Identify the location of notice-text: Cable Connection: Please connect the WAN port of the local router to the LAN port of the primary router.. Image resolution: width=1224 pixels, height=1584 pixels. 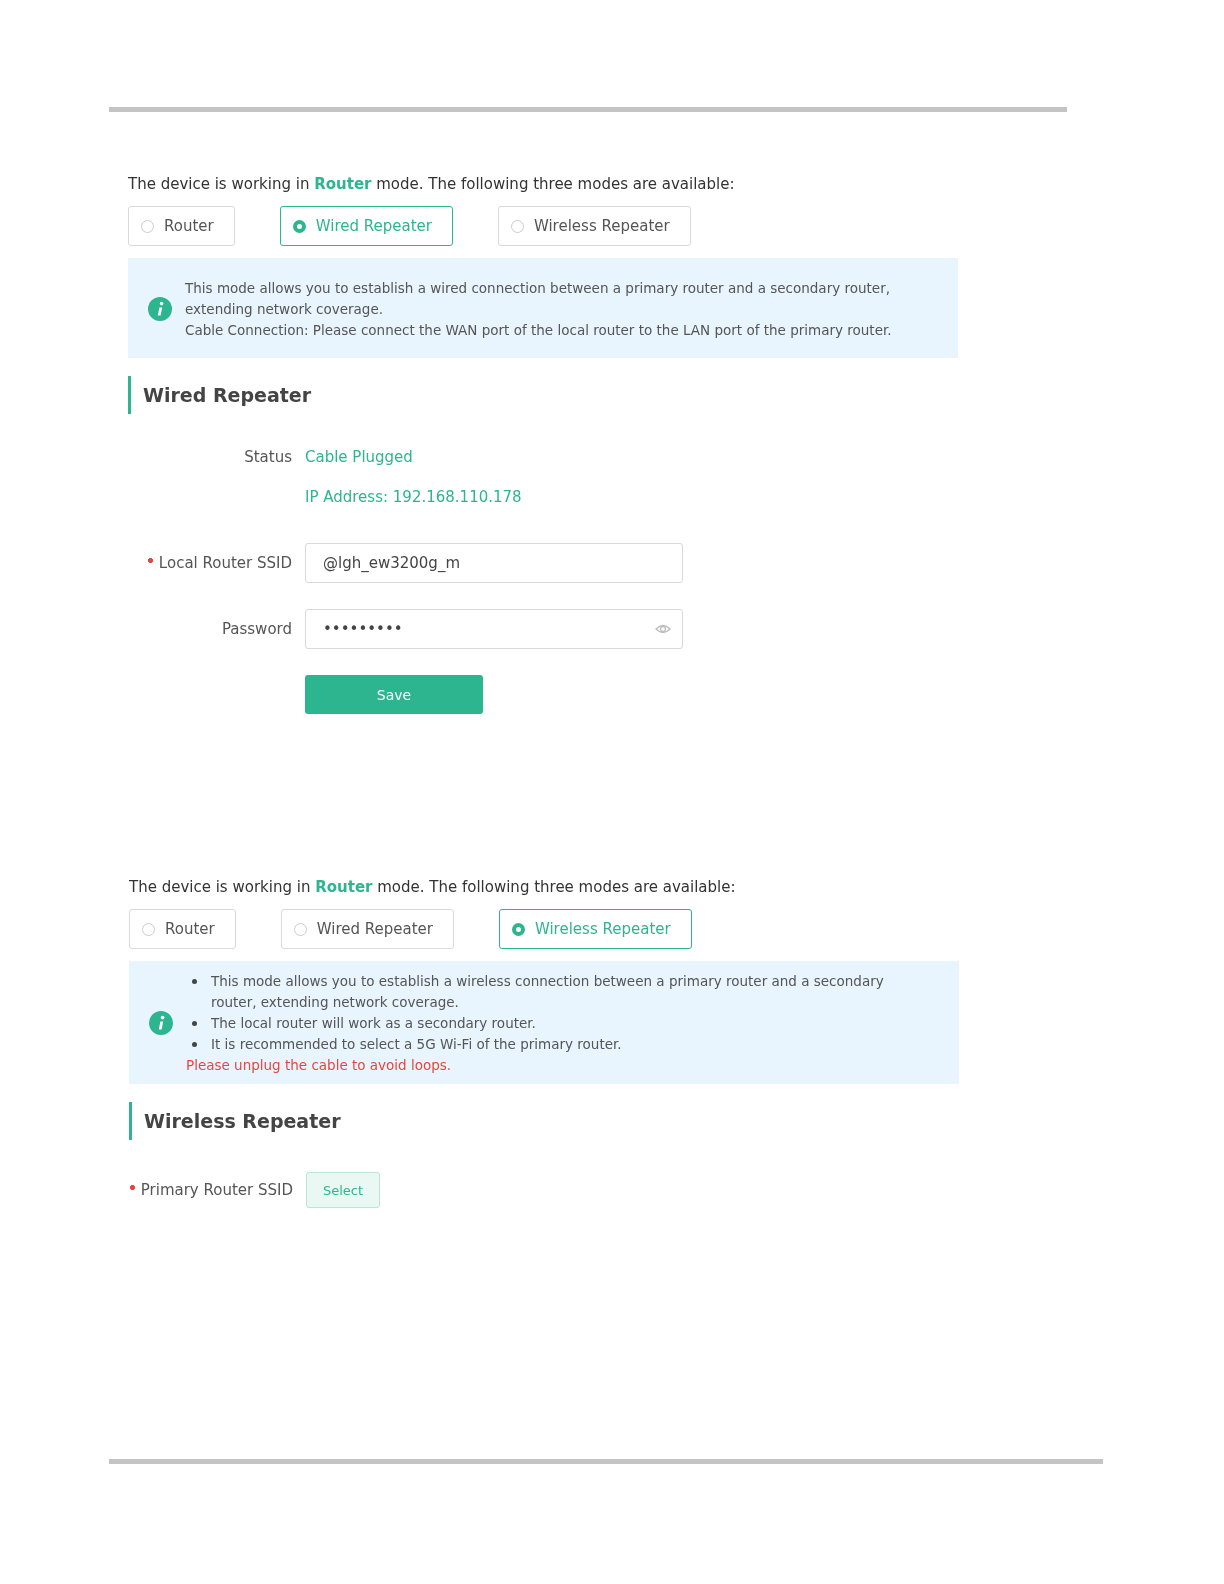
(539, 330).